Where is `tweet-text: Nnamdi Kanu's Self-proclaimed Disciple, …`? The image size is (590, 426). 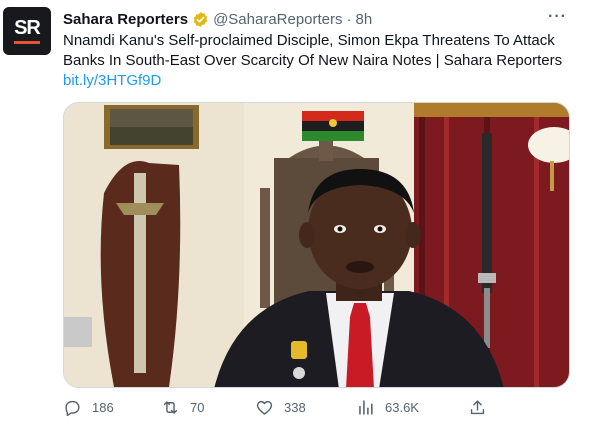 tweet-text: Nnamdi Kanu's Self-proclaimed Disciple, … is located at coordinates (323, 61).